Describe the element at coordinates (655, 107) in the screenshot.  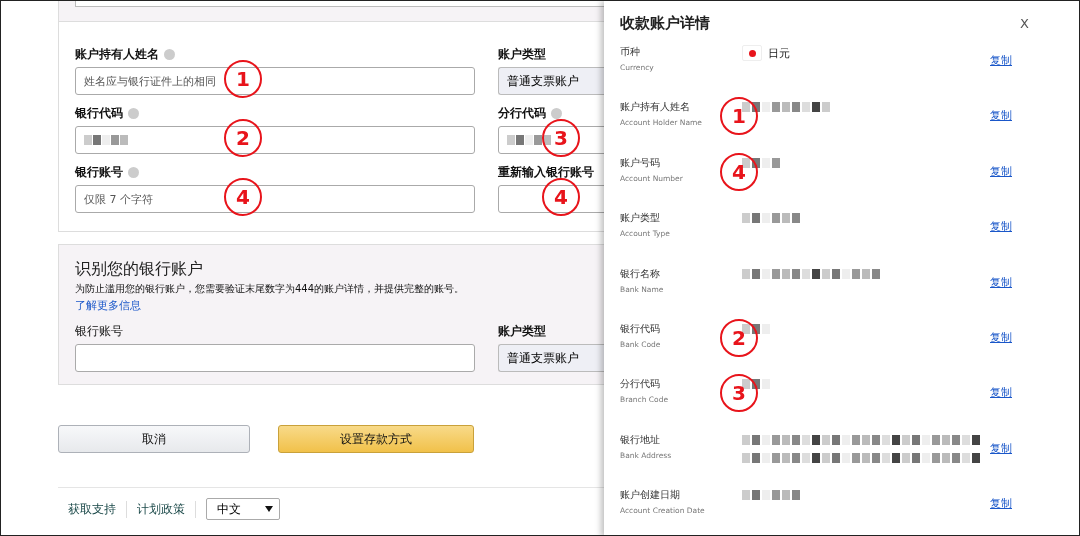
I see `detail-label: 账户持有人姓名` at that location.